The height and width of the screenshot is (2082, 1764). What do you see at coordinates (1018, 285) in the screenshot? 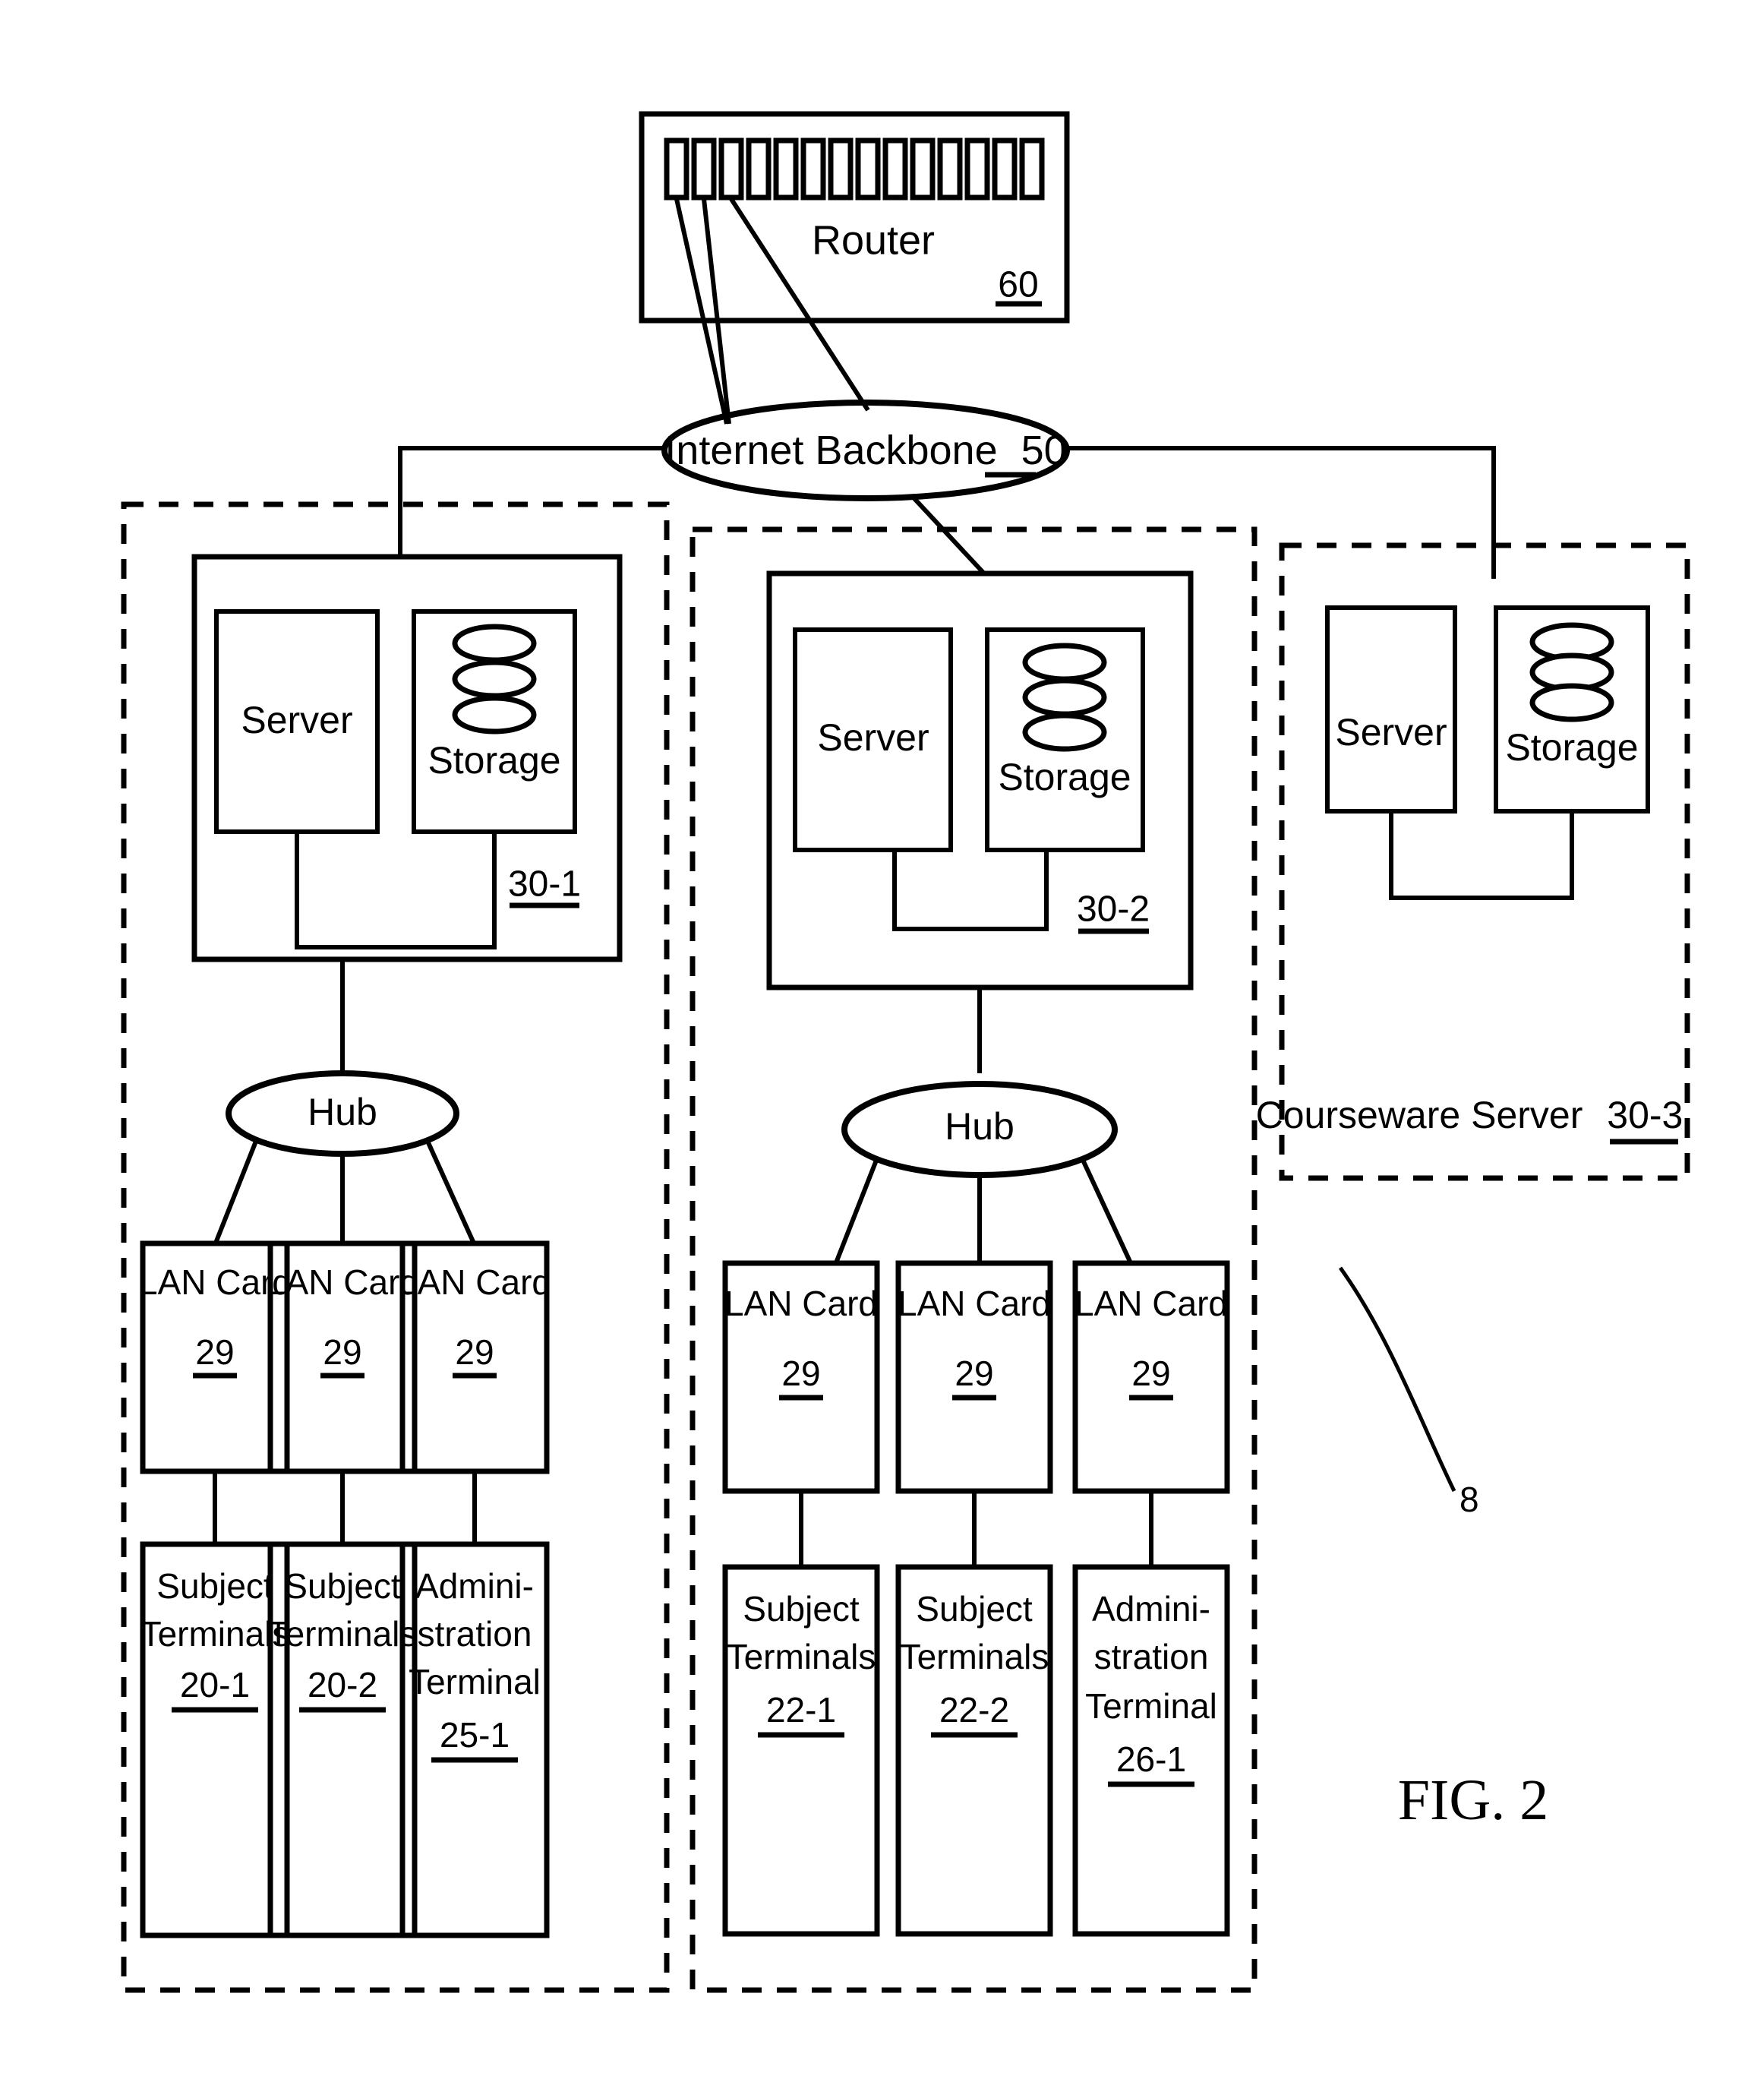
I see `router-ref: 60` at bounding box center [1018, 285].